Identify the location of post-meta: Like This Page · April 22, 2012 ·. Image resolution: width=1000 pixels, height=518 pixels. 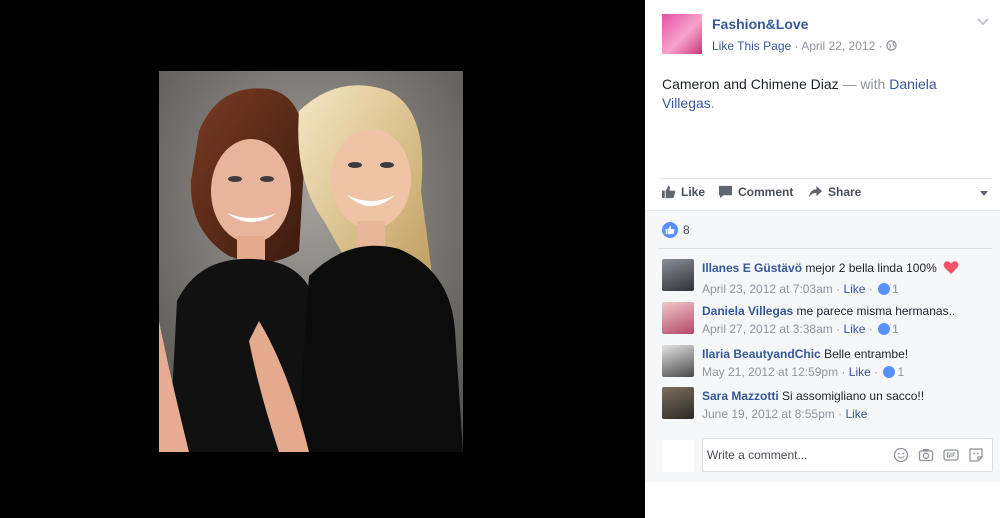
(804, 46).